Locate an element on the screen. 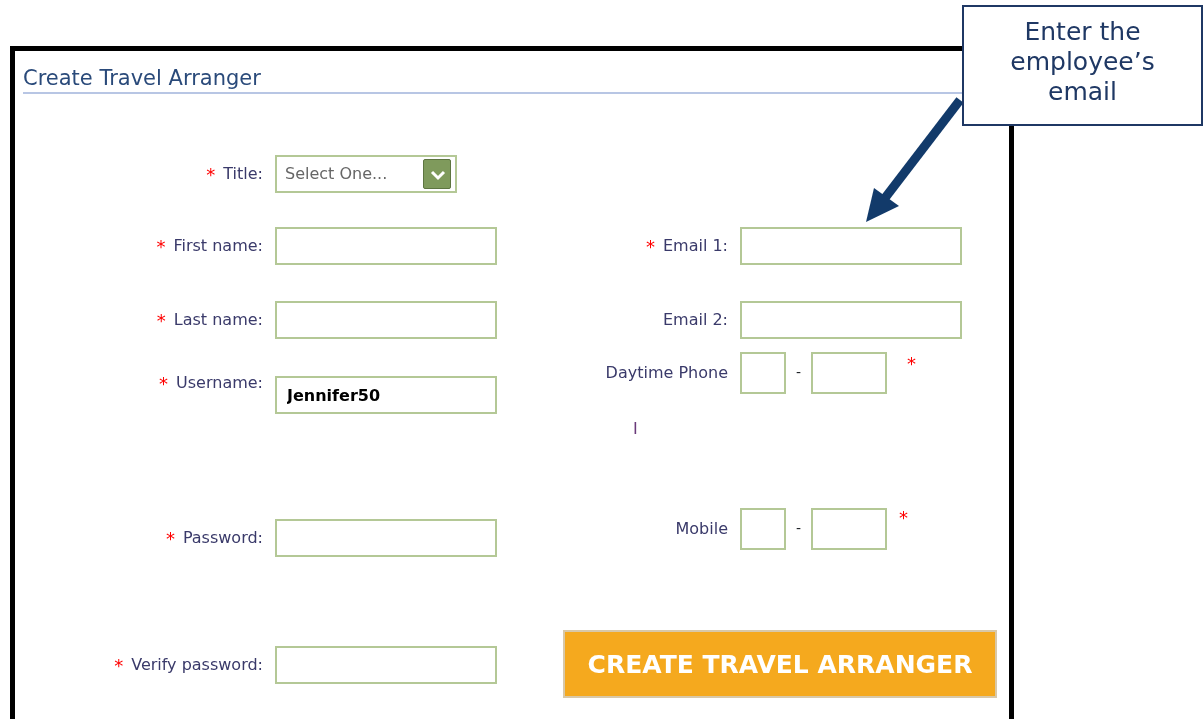 Image resolution: width=1203 pixels, height=719 pixels. field-label: Verify password: is located at coordinates (197, 665).